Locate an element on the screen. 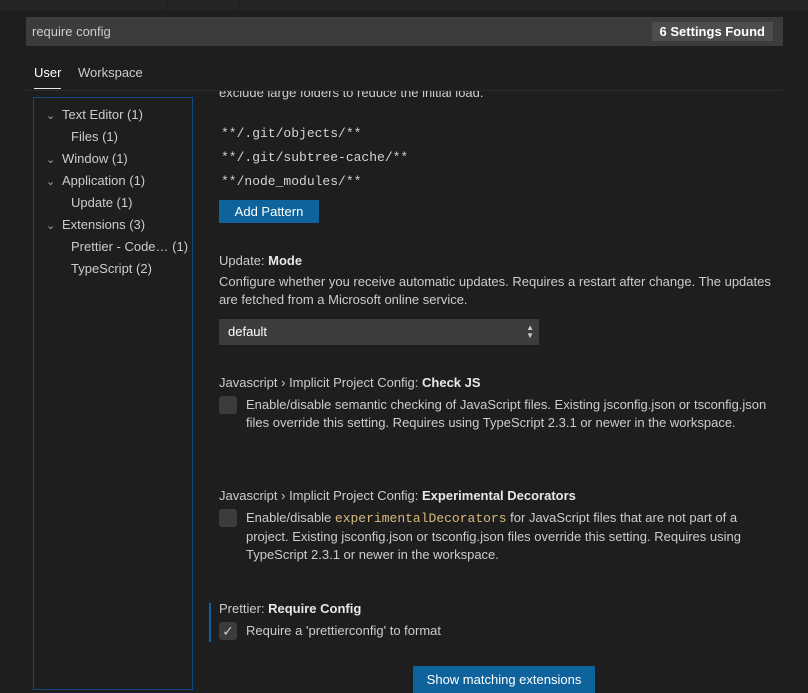 The height and width of the screenshot is (693, 808). toc-item-label: Text Editor is located at coordinates (93, 114).